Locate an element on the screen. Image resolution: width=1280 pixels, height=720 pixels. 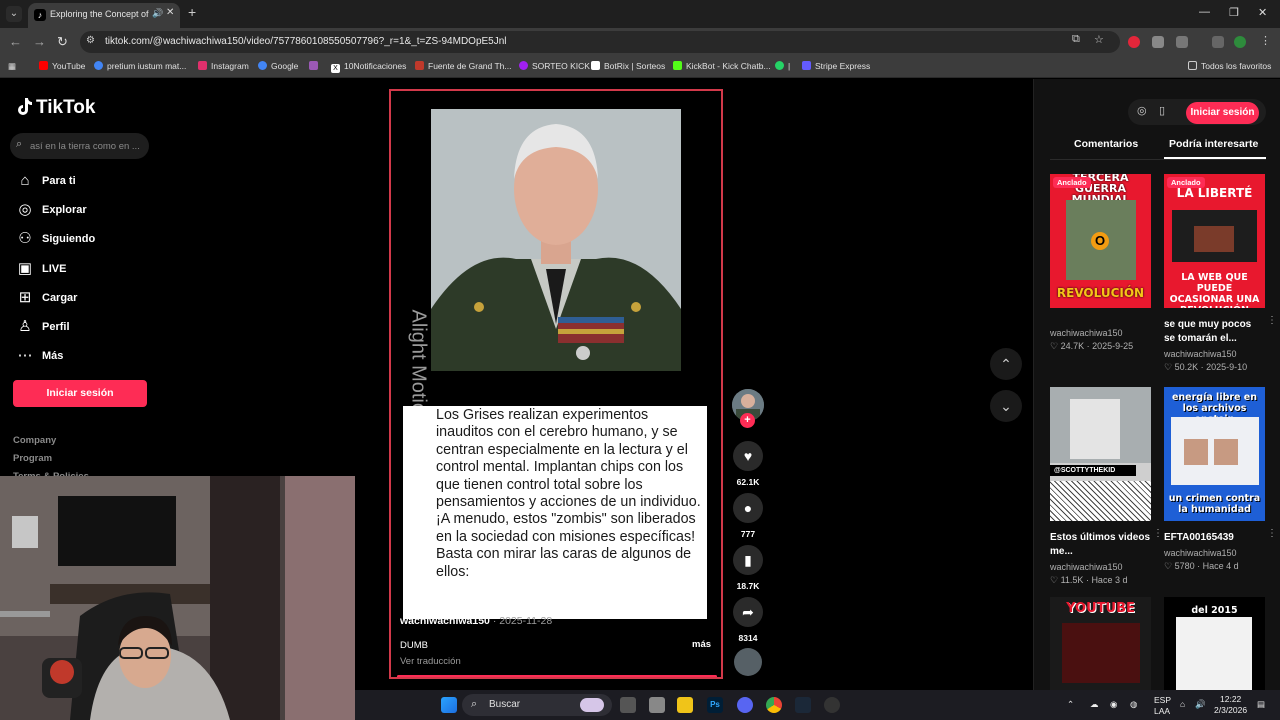
video-thumbnail: @SCOTTYTHEKID is located at coordinates (1100, 454).